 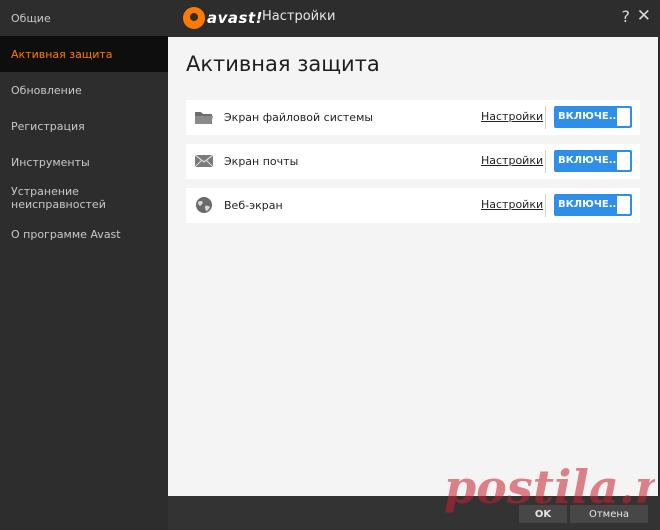 What do you see at coordinates (84, 18) in the screenshot?
I see `sidebar-item-general: Общие` at bounding box center [84, 18].